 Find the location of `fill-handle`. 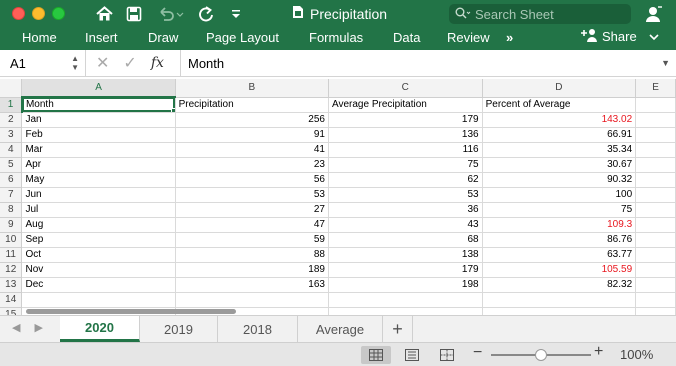

fill-handle is located at coordinates (172, 109).